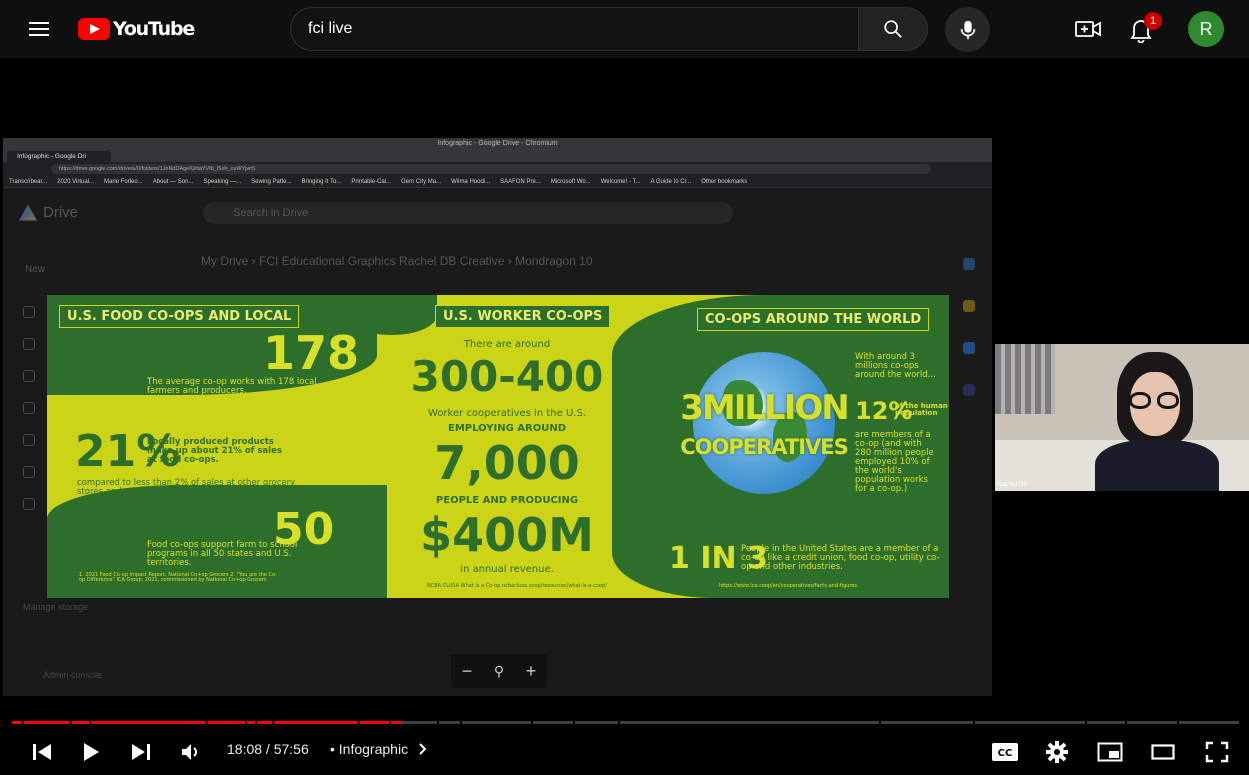 The height and width of the screenshot is (775, 1249). I want to click on glasses-icon, so click(1155, 401).